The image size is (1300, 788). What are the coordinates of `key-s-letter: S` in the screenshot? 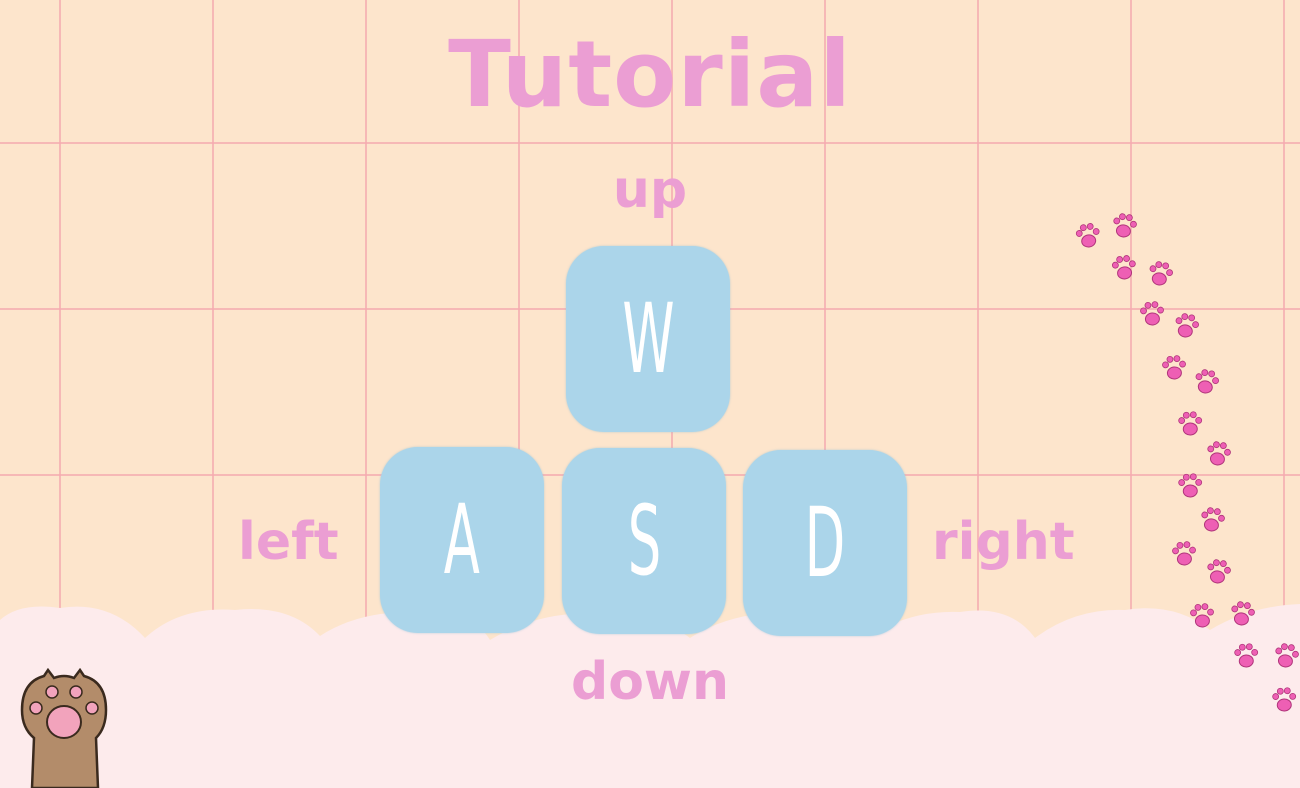 It's located at (644, 541).